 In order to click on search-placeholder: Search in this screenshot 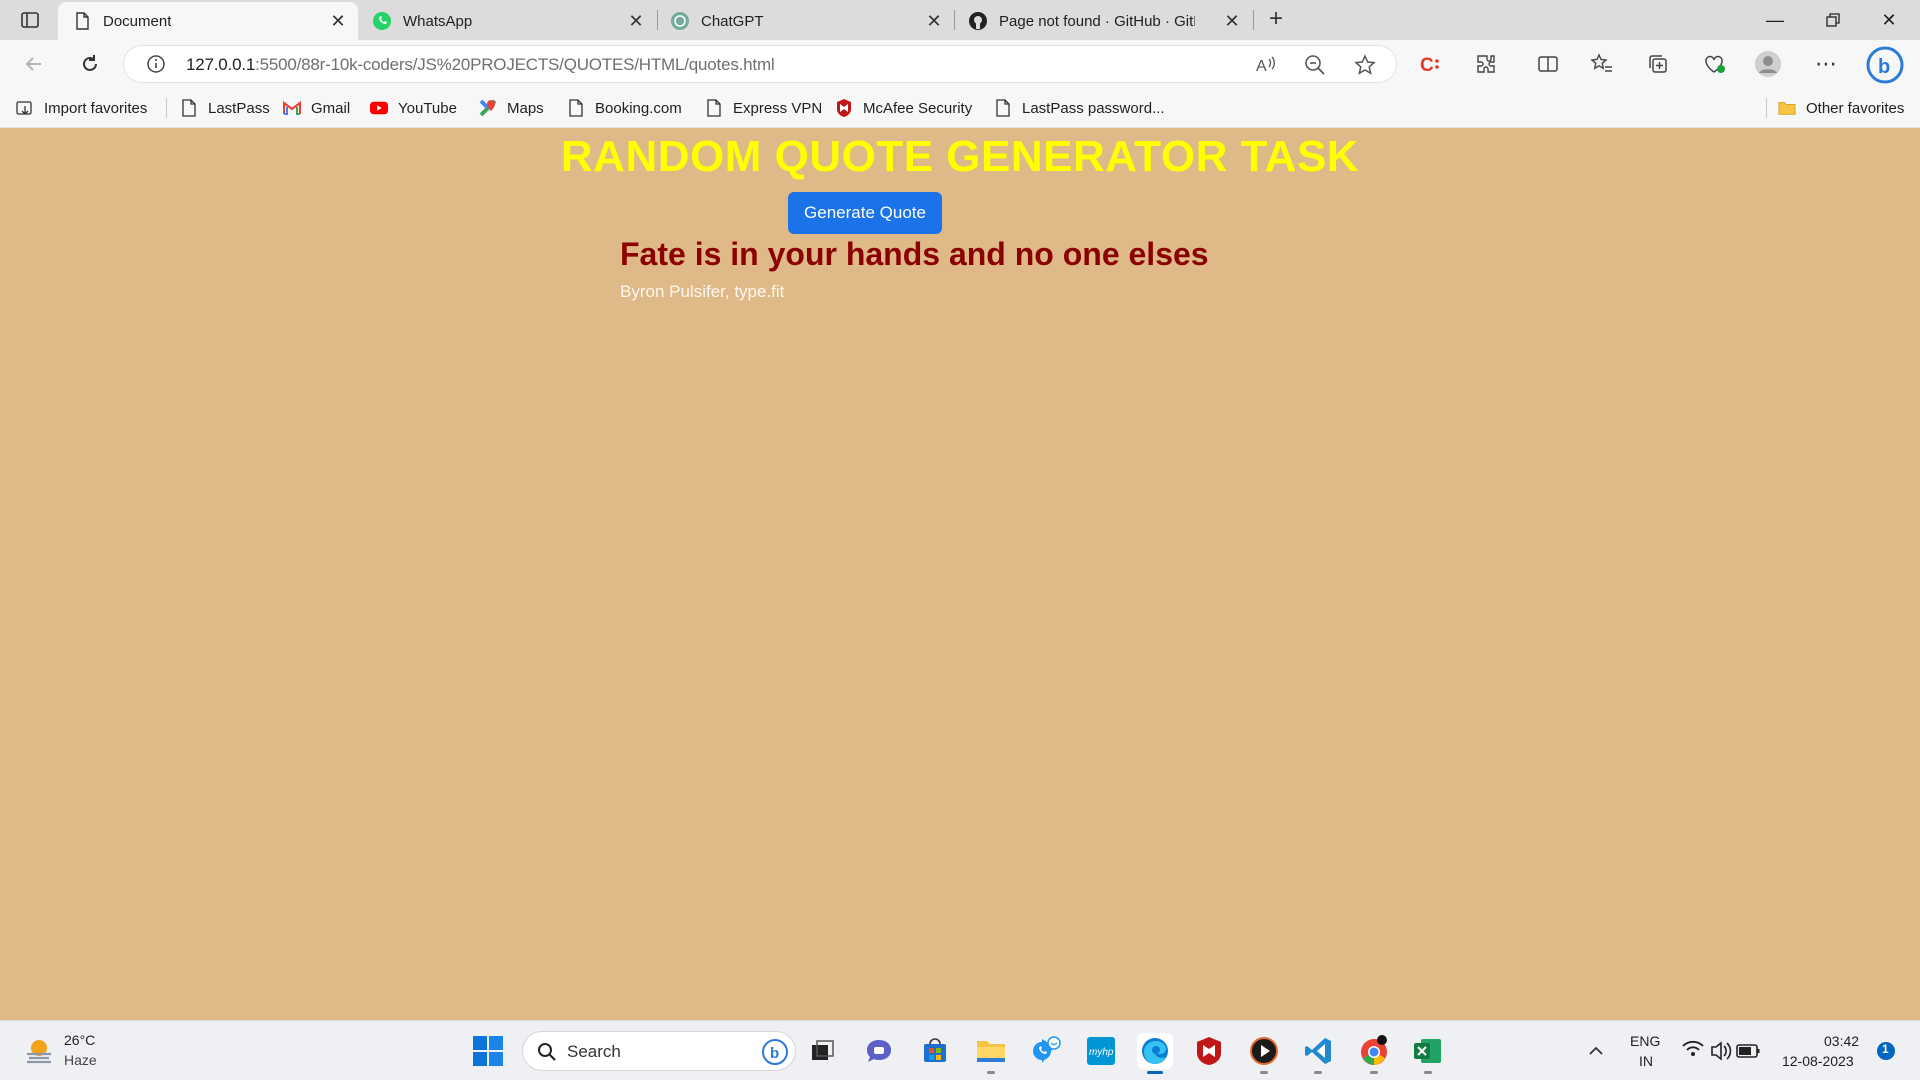, I will do `click(594, 1051)`.